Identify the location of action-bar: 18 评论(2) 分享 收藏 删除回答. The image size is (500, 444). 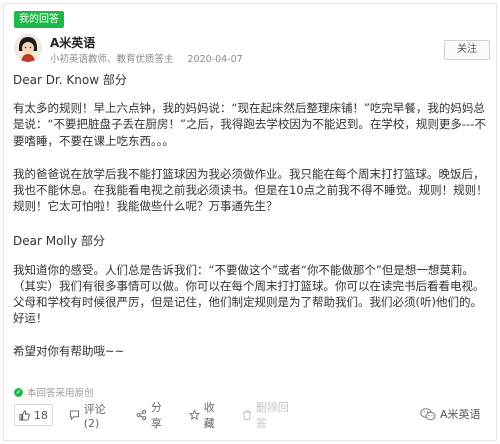
(164, 415).